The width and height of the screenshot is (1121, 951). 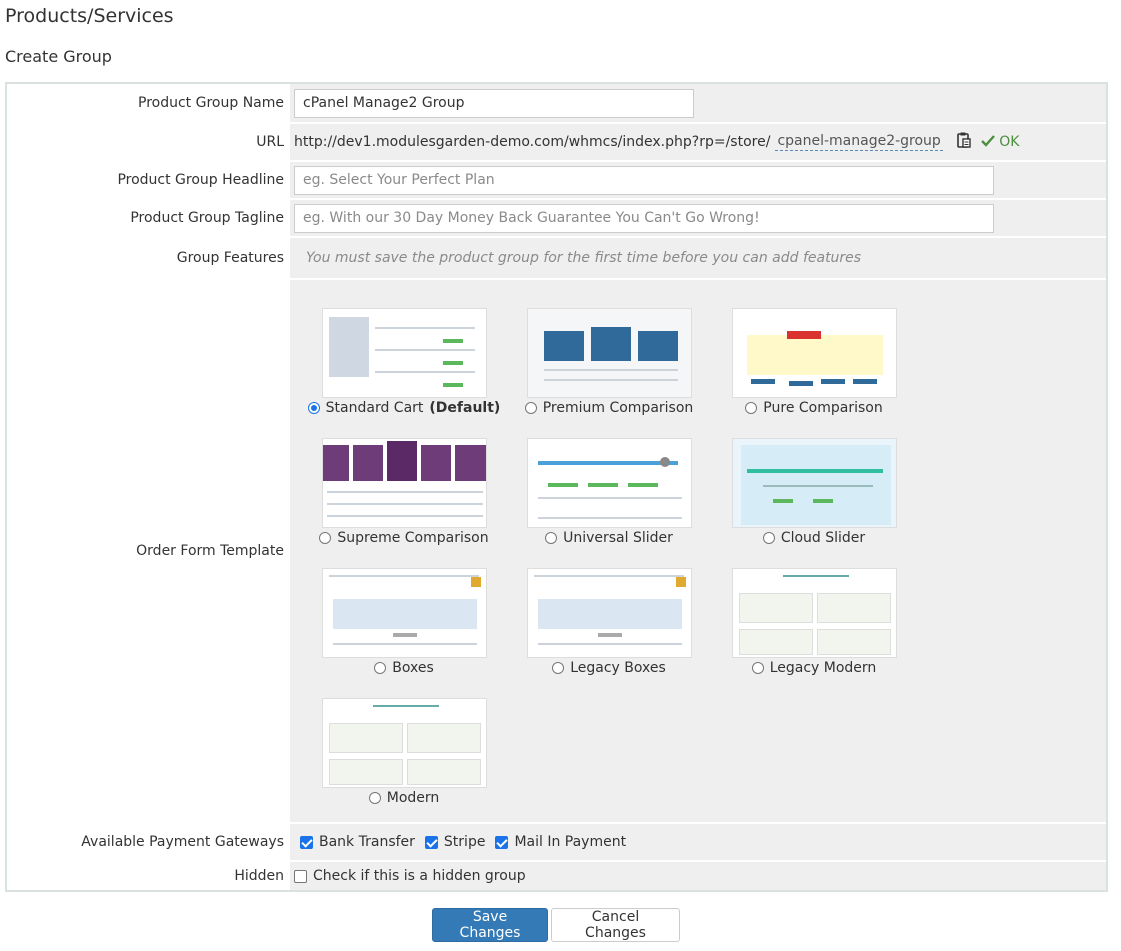 What do you see at coordinates (413, 668) in the screenshot?
I see `template-name: Boxes` at bounding box center [413, 668].